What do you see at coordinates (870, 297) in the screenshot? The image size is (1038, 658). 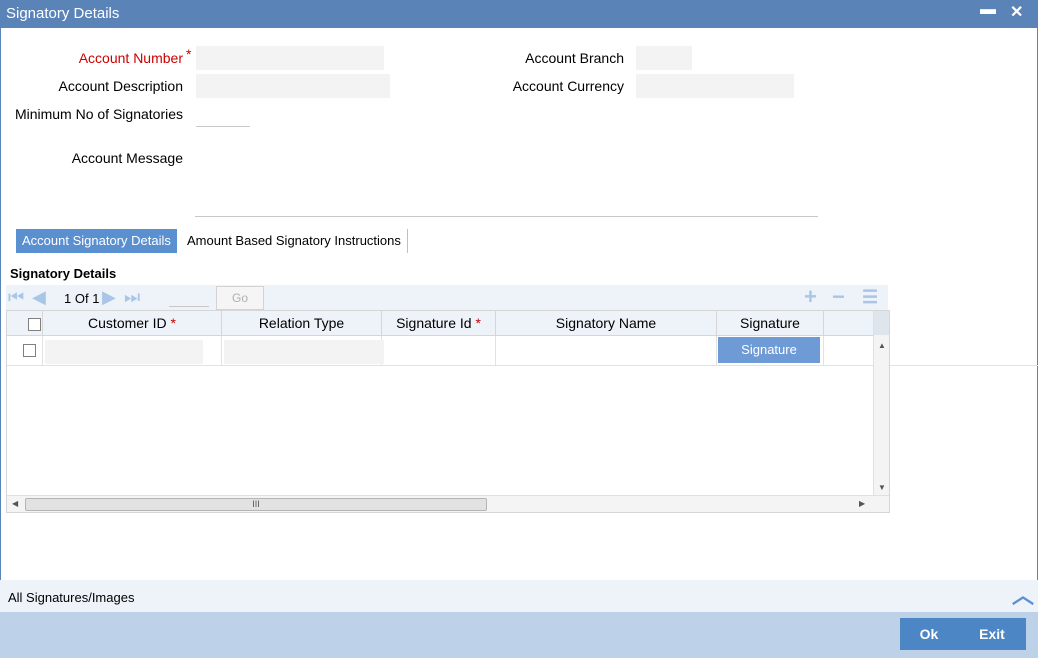 I see `single-view-icon: ☰` at bounding box center [870, 297].